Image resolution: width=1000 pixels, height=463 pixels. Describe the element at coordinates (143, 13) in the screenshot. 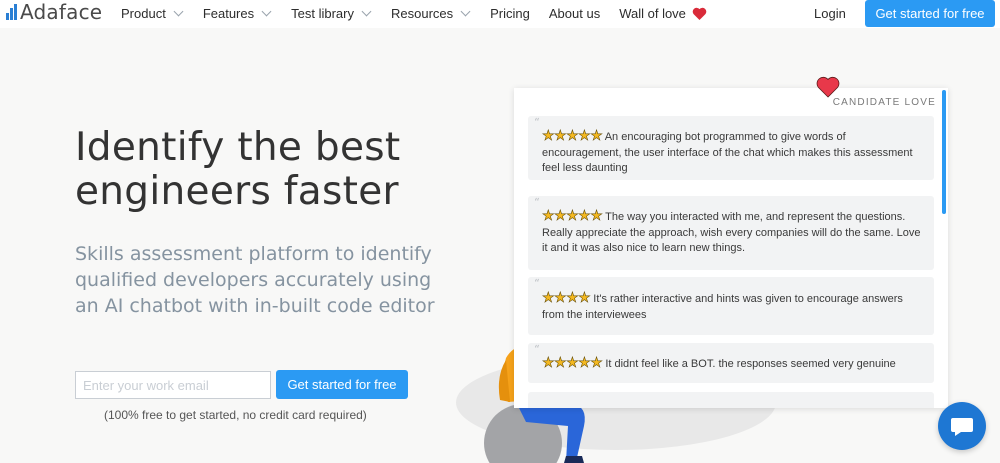

I see `nav-item-label: Product` at that location.